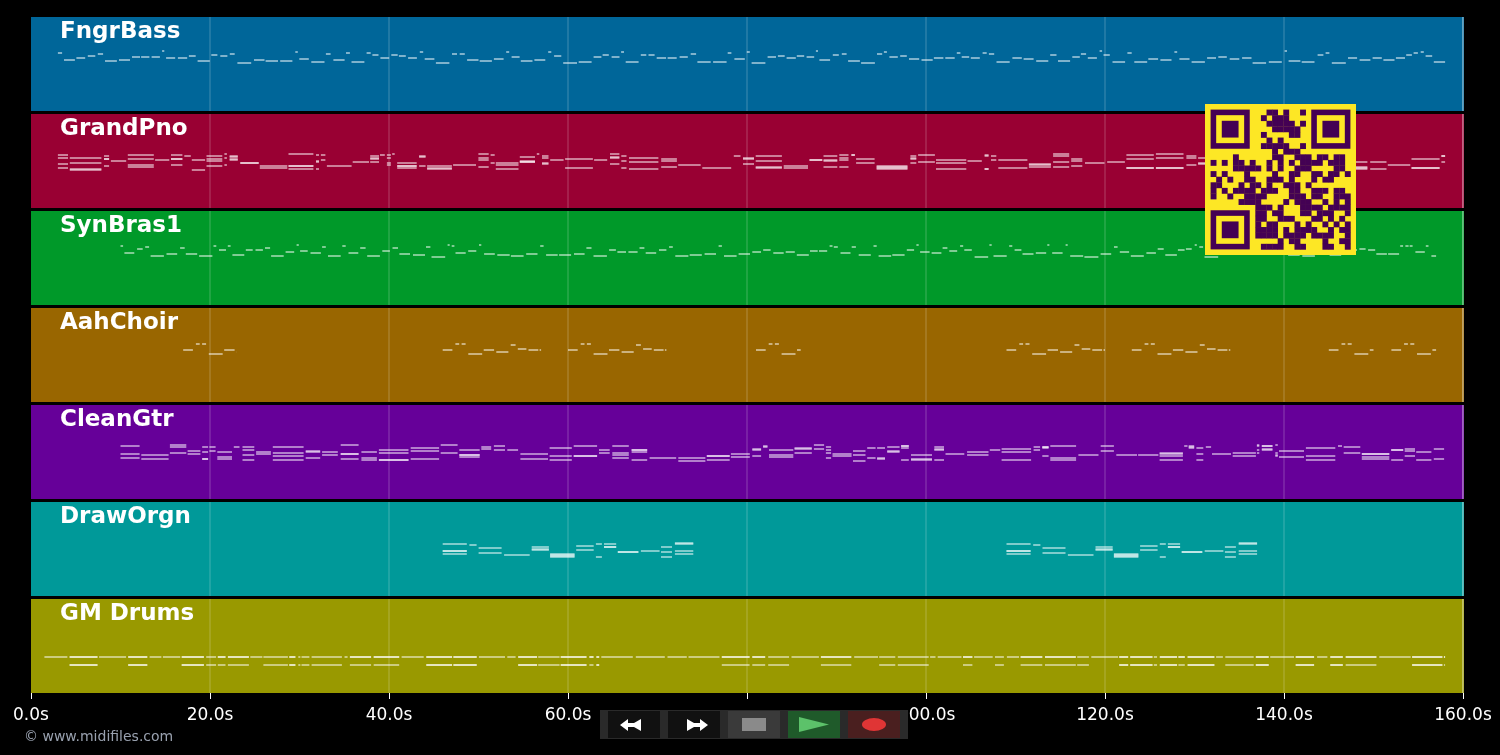 The height and width of the screenshot is (755, 1500). Describe the element at coordinates (121, 224) in the screenshot. I see `track-name: SynBras1` at that location.